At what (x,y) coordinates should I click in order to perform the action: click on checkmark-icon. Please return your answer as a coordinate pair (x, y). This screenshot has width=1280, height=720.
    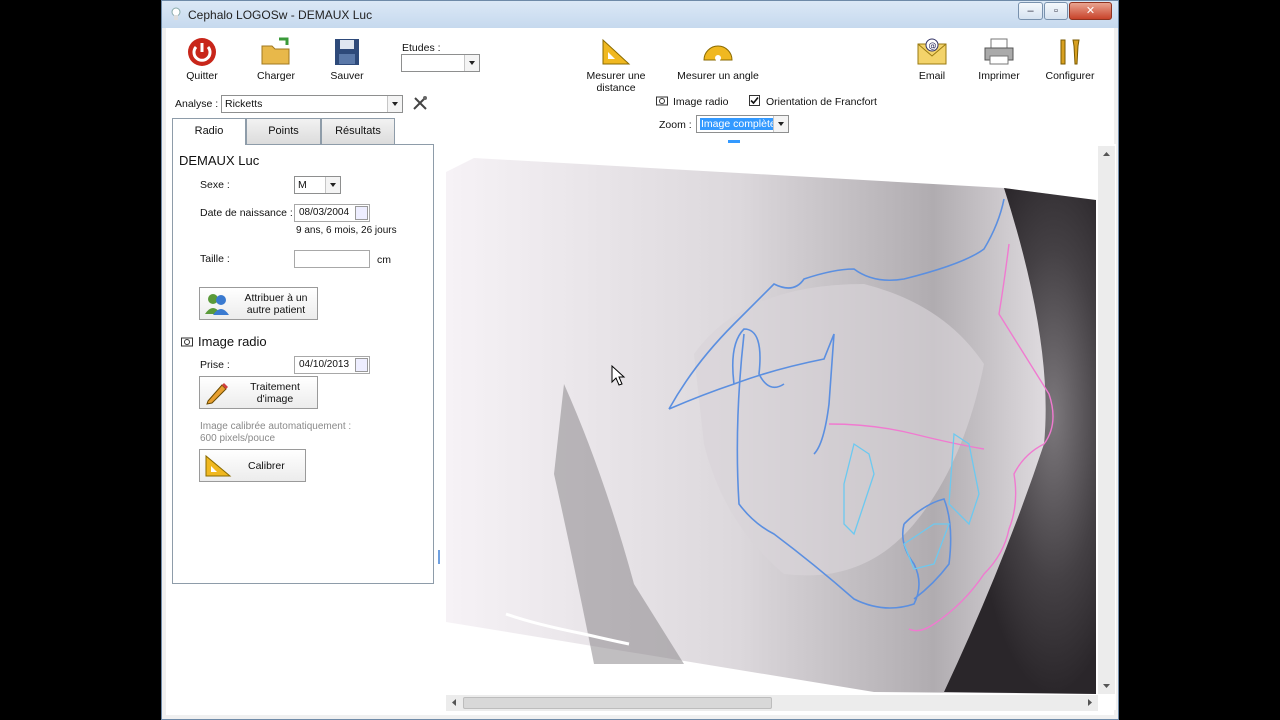
    Looking at the image, I should click on (754, 100).